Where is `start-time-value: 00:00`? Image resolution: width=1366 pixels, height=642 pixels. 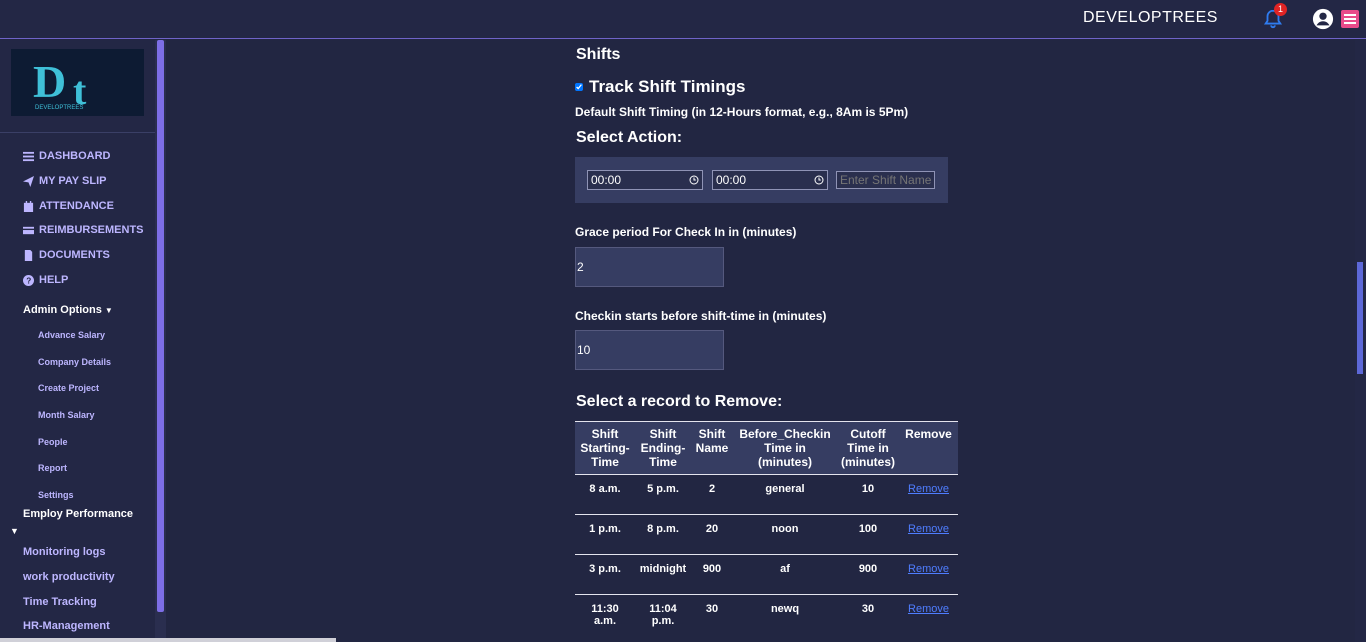
start-time-value: 00:00 is located at coordinates (606, 180).